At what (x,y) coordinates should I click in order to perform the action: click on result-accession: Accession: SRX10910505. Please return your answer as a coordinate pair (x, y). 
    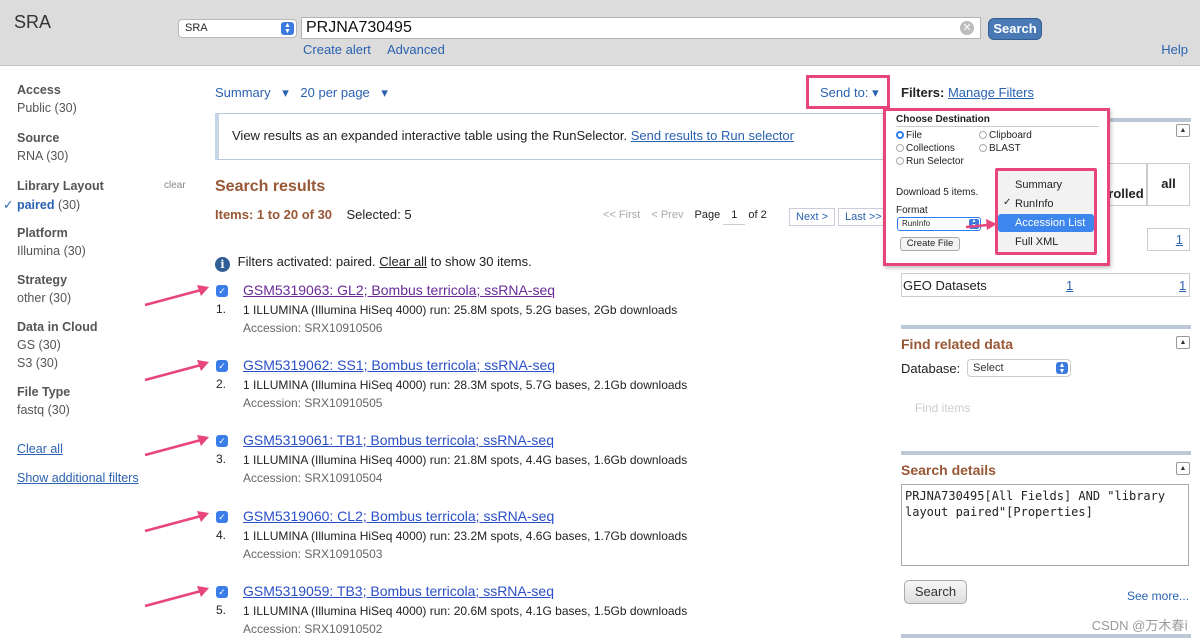
    Looking at the image, I should click on (313, 403).